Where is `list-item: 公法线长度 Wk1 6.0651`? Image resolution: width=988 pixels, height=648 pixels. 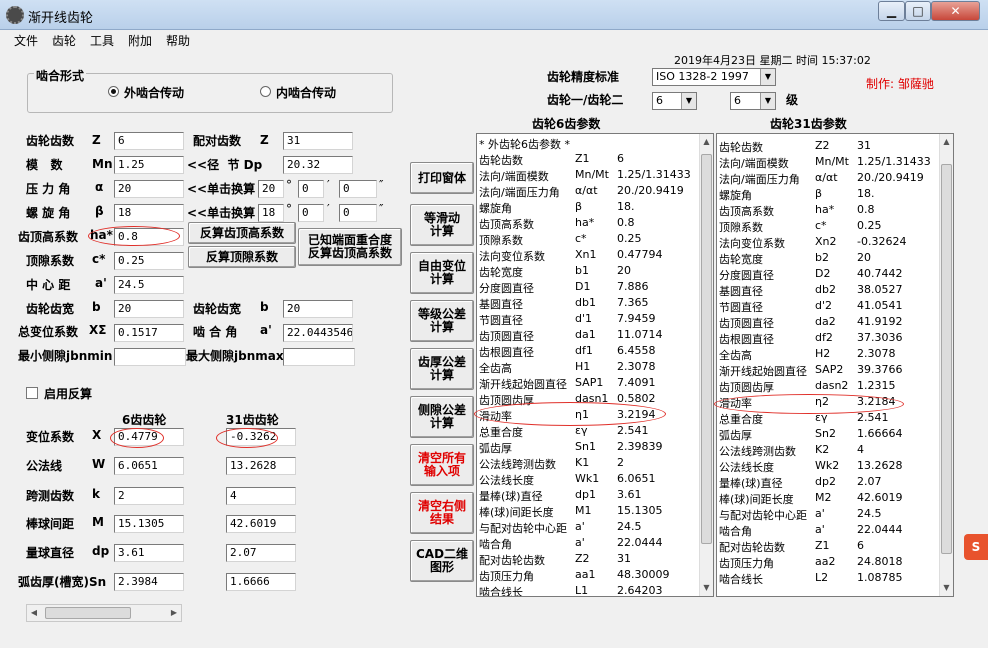 list-item: 公法线长度 Wk1 6.0651 is located at coordinates (589, 480).